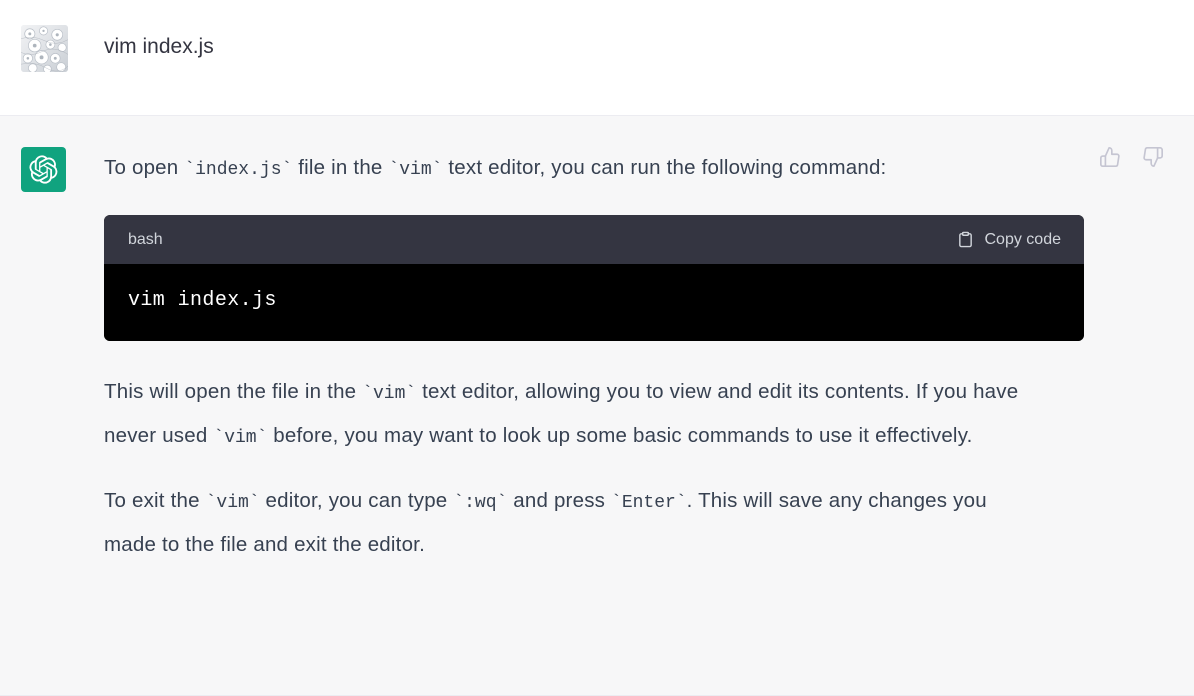 The width and height of the screenshot is (1194, 696). What do you see at coordinates (145, 239) in the screenshot?
I see `code-language-label: bash` at bounding box center [145, 239].